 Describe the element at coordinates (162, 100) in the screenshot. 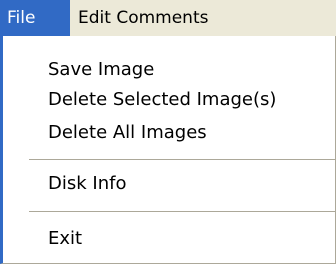

I see `menu-item-delete-selected-images: Delete Selected Image(s)` at that location.